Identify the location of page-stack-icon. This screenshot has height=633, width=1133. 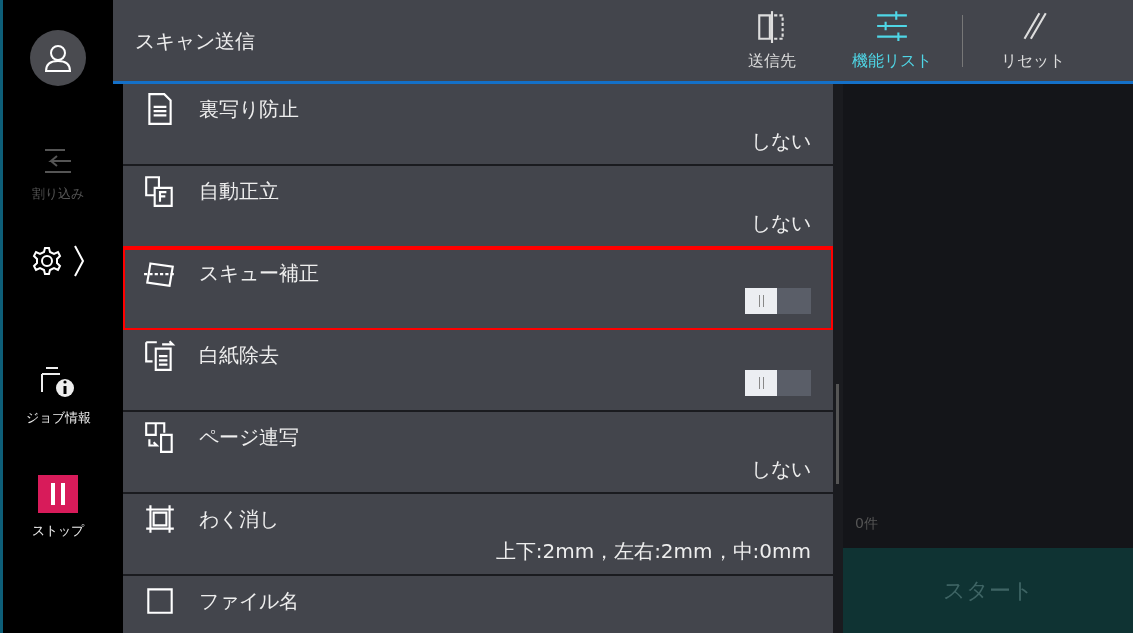
(160, 355).